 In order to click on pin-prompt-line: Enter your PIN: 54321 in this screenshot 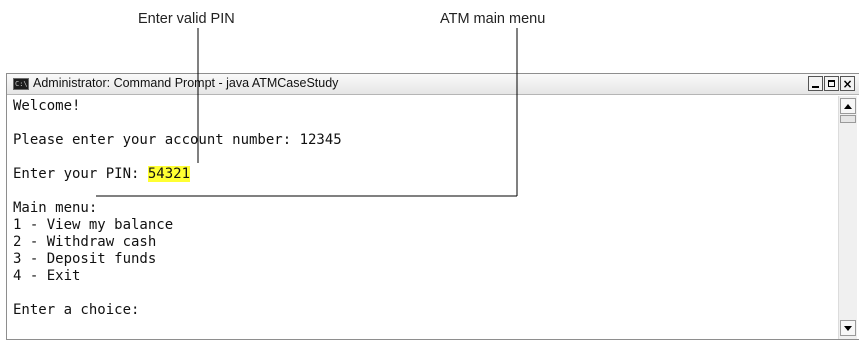, I will do `click(102, 174)`.